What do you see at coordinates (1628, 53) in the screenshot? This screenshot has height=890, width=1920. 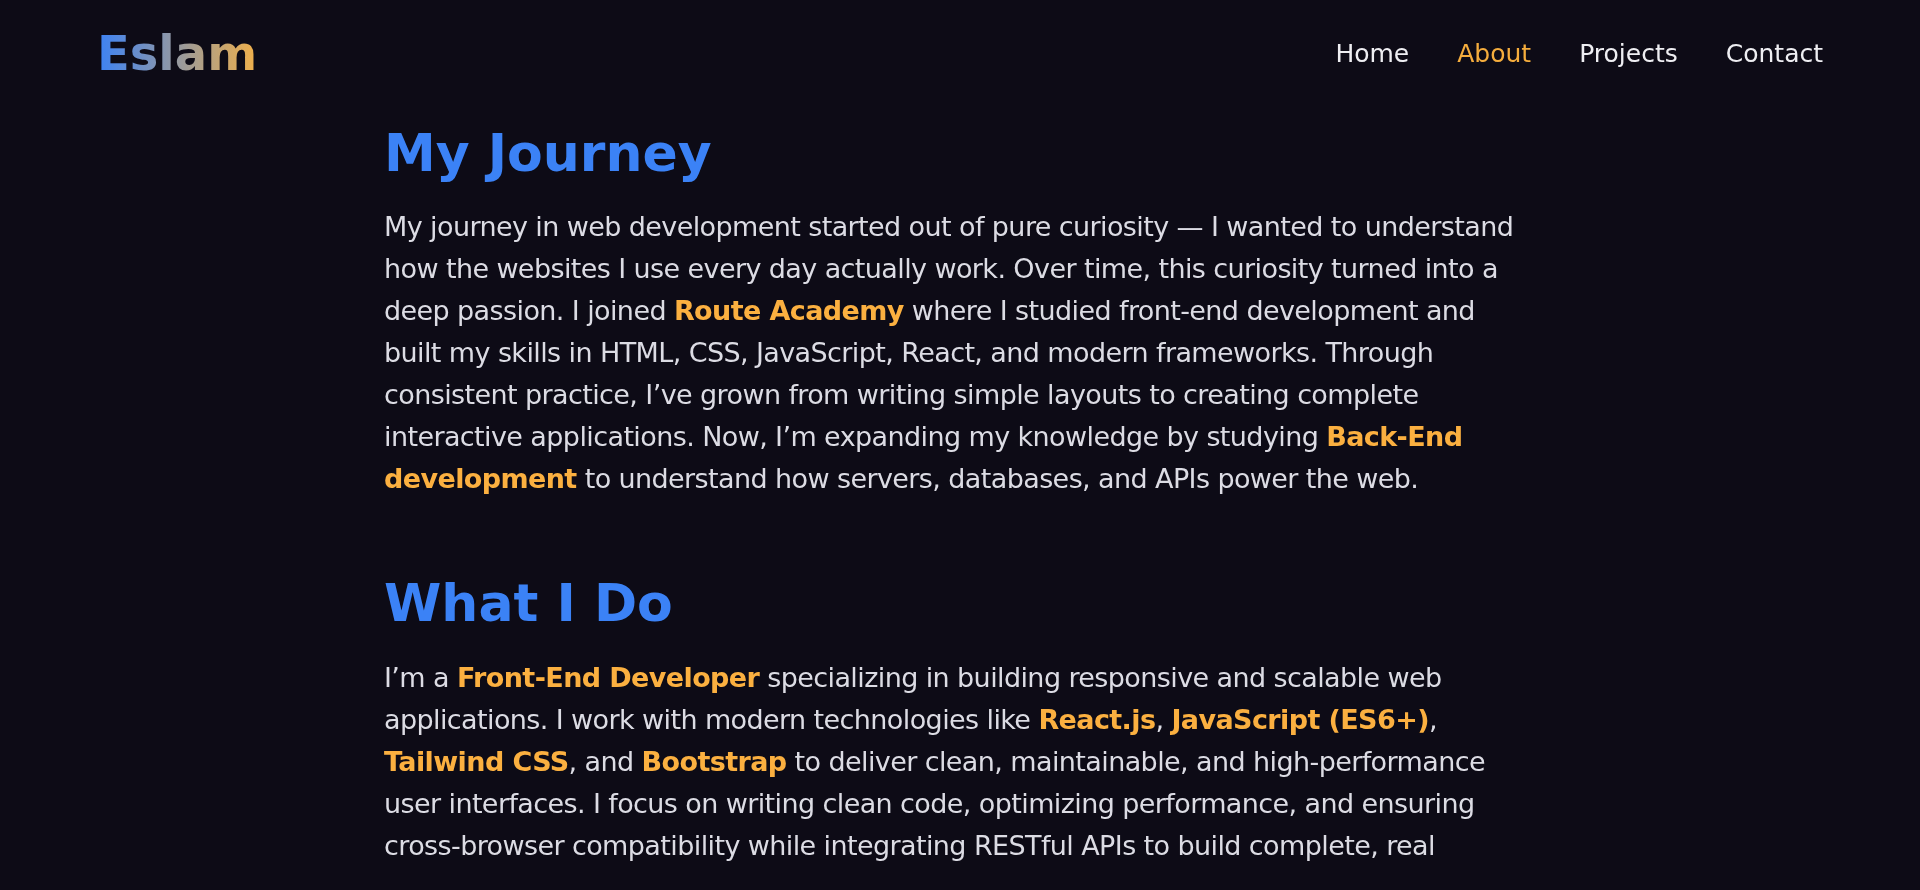 I see `nav-link: Projects` at bounding box center [1628, 53].